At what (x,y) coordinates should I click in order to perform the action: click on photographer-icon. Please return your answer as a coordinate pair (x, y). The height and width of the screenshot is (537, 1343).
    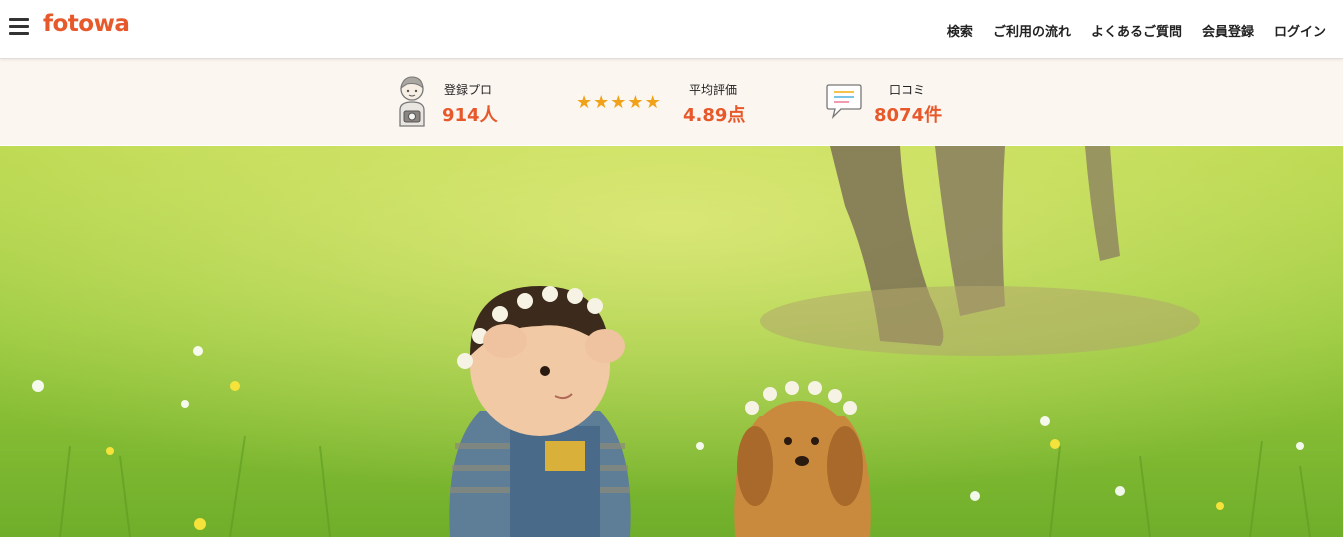
    Looking at the image, I should click on (412, 101).